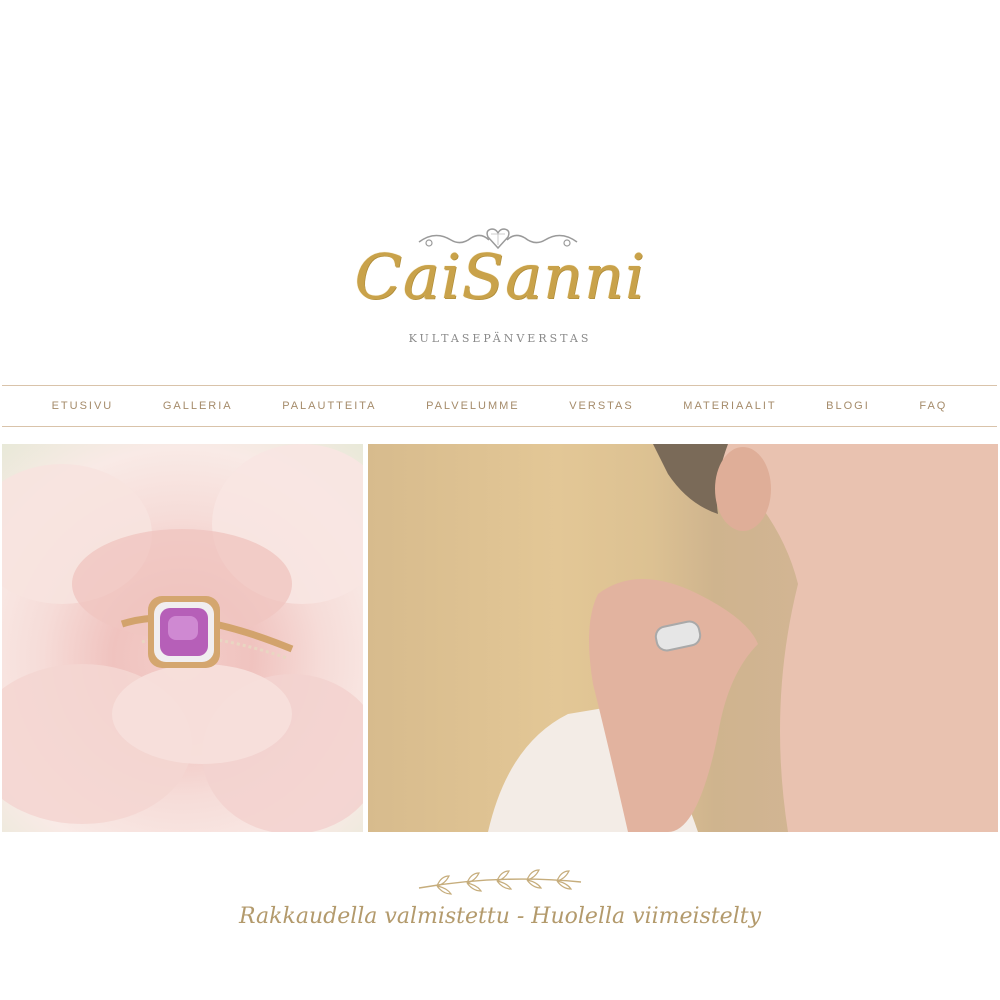  Describe the element at coordinates (500, 338) in the screenshot. I see `brand-subtitle: KULTASEPÄNVERSTAS` at that location.